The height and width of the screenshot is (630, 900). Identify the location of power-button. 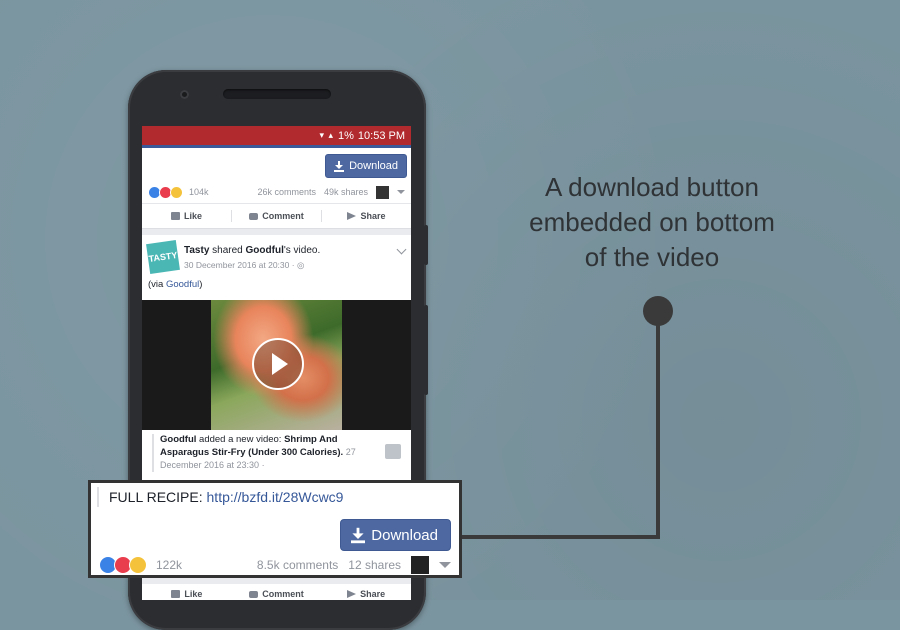
(426, 245).